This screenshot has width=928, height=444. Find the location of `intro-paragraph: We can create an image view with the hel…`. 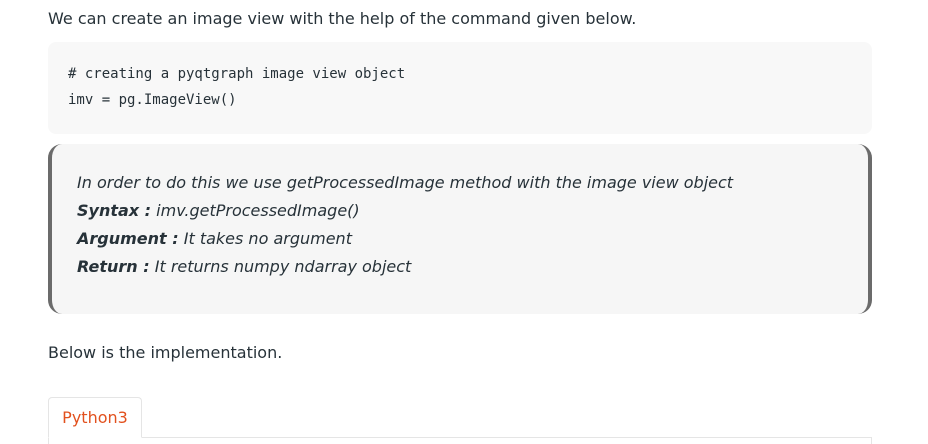

intro-paragraph: We can create an image view with the hel… is located at coordinates (342, 18).